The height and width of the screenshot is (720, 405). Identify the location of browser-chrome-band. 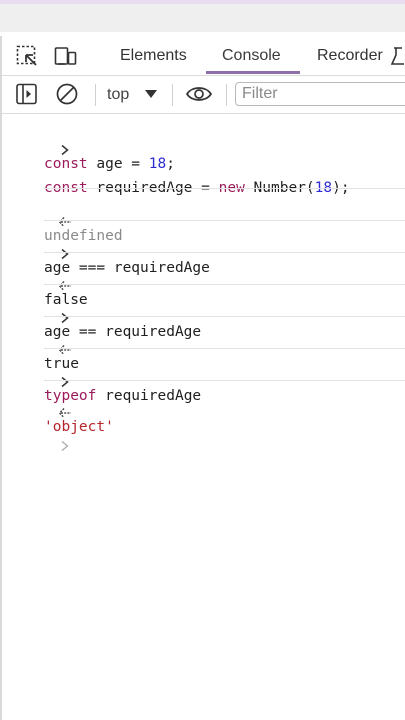
(202, 18).